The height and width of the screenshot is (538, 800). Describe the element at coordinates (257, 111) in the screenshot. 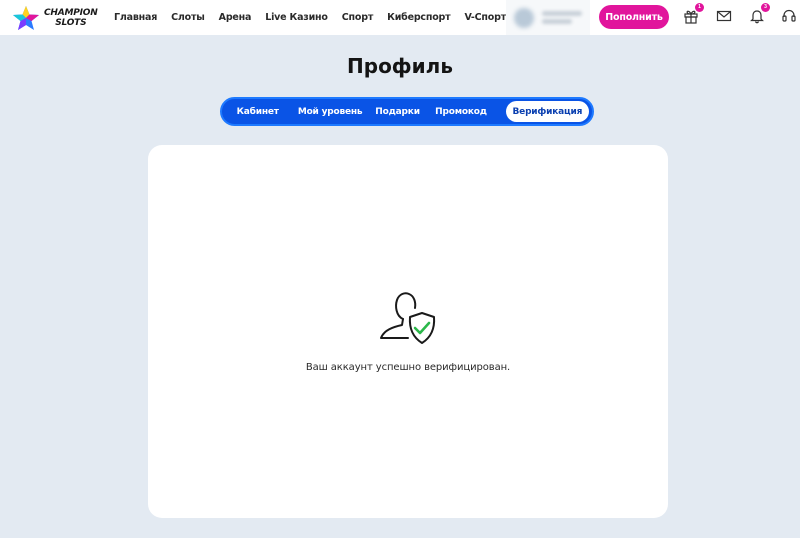

I see `tab-cabinet: Кабинет` at that location.